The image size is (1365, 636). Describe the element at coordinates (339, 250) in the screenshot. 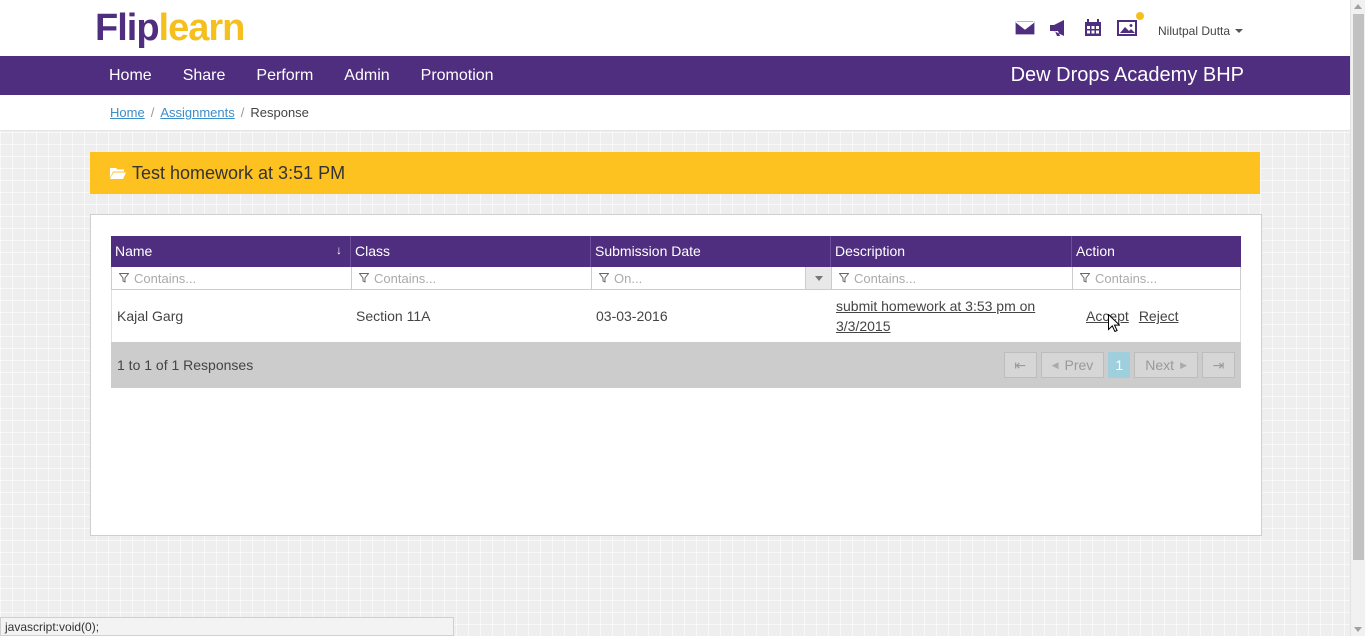

I see `sort-down-icon: ↓` at that location.